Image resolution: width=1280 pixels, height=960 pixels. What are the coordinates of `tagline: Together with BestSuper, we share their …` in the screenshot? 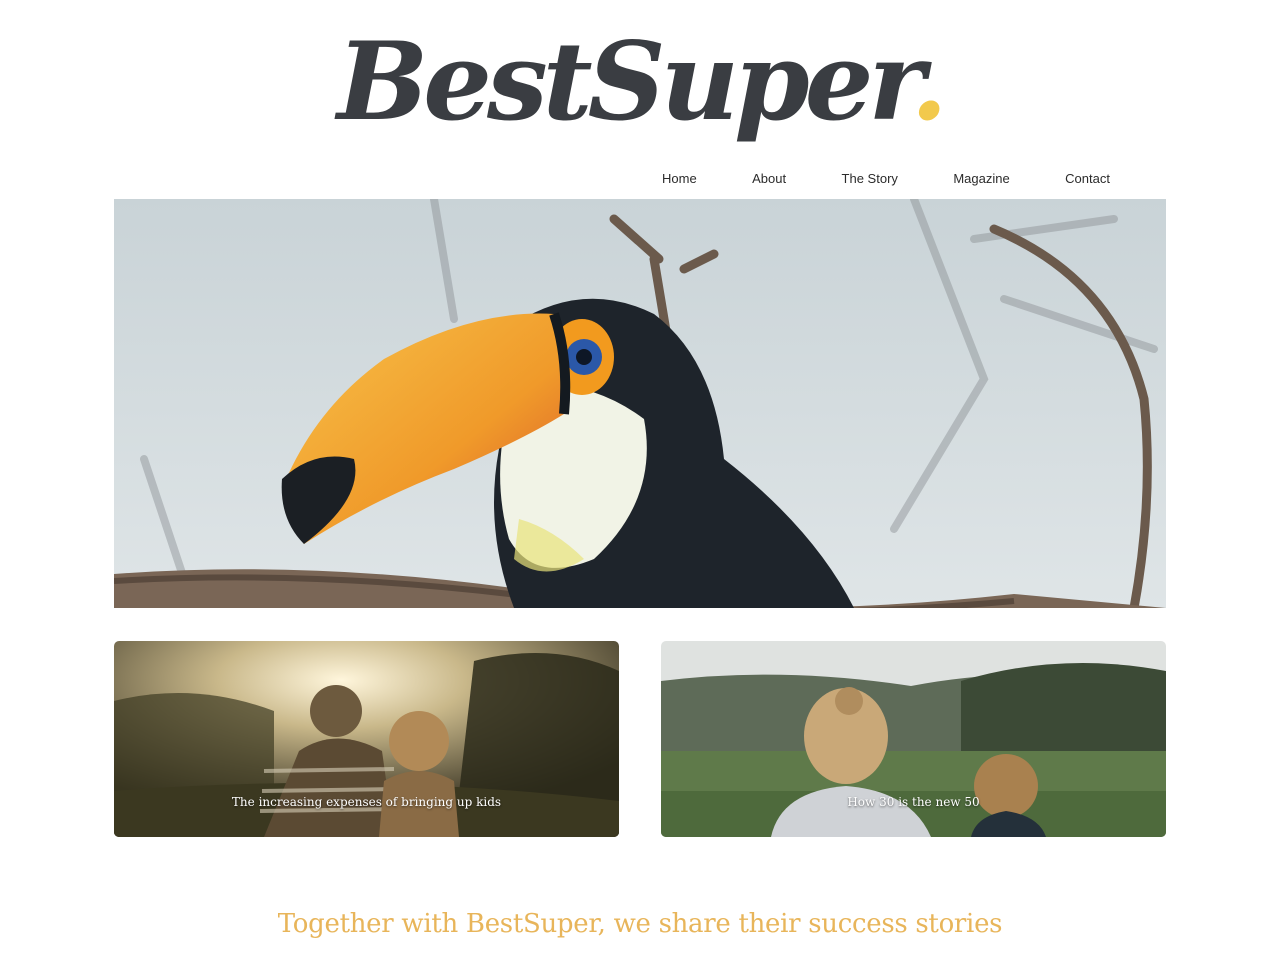 It's located at (640, 924).